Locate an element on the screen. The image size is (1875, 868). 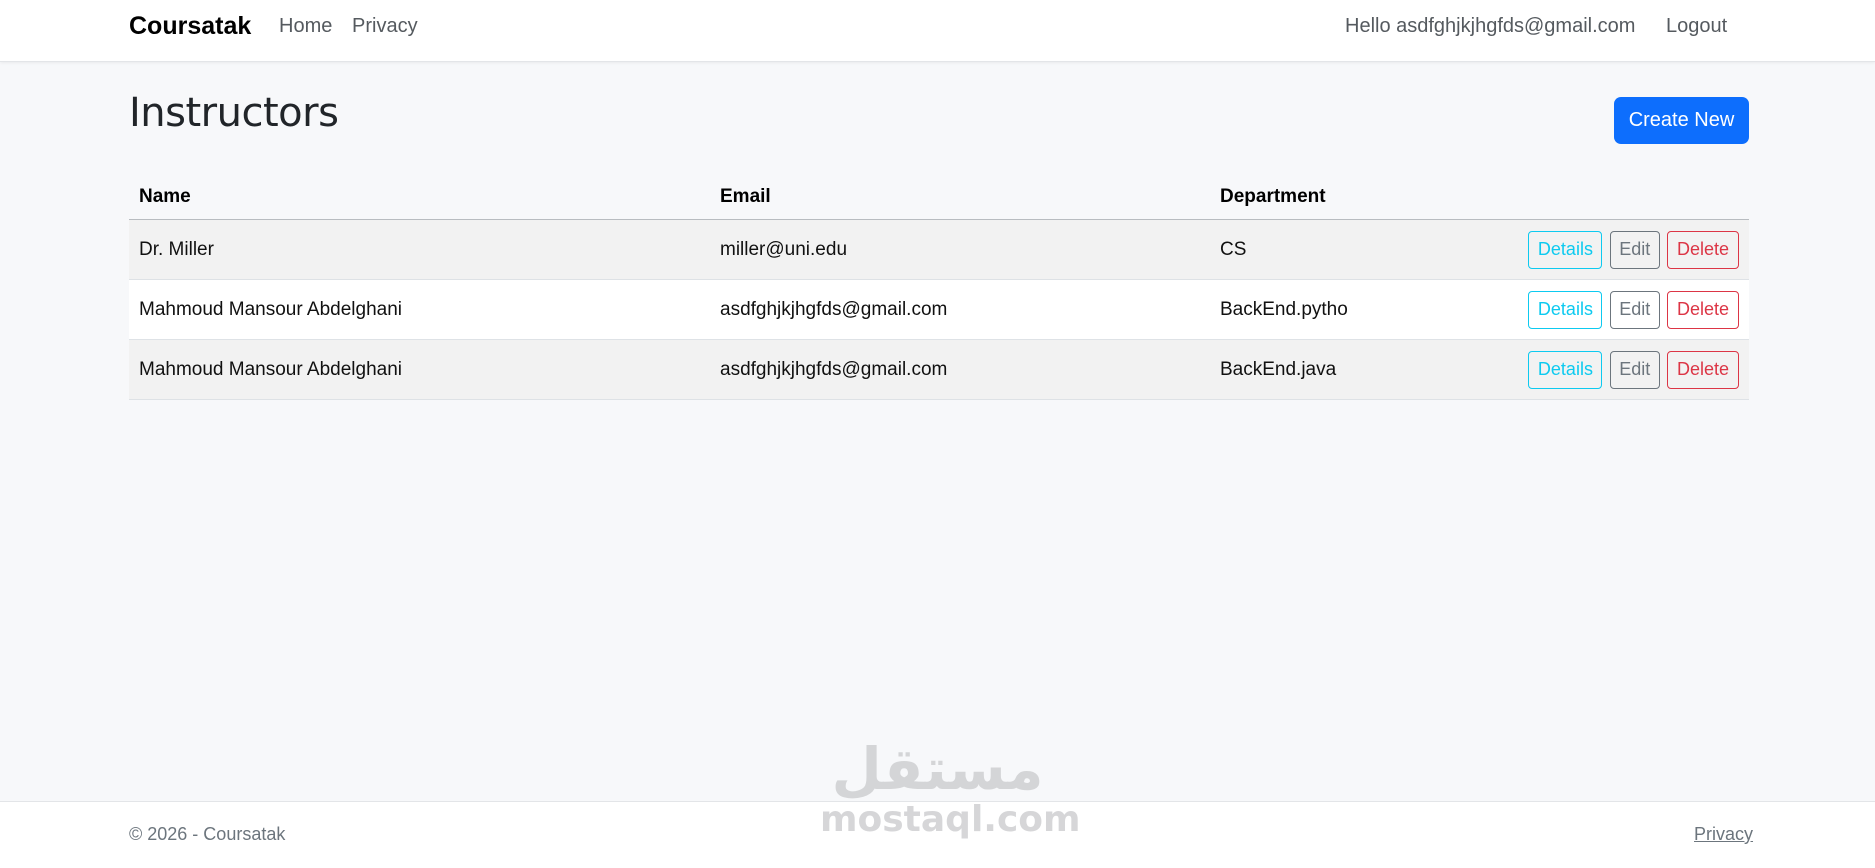
column-header-actions is located at coordinates (1614, 197).